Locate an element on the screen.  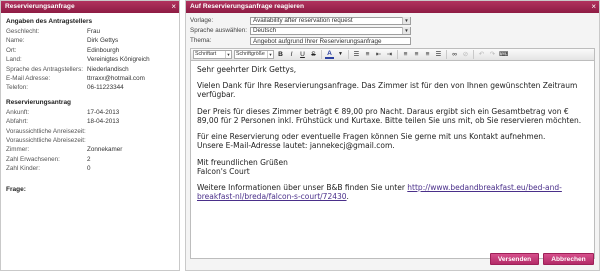
applicant-city-row: Ort: Edinbourgh is located at coordinates (90, 50).